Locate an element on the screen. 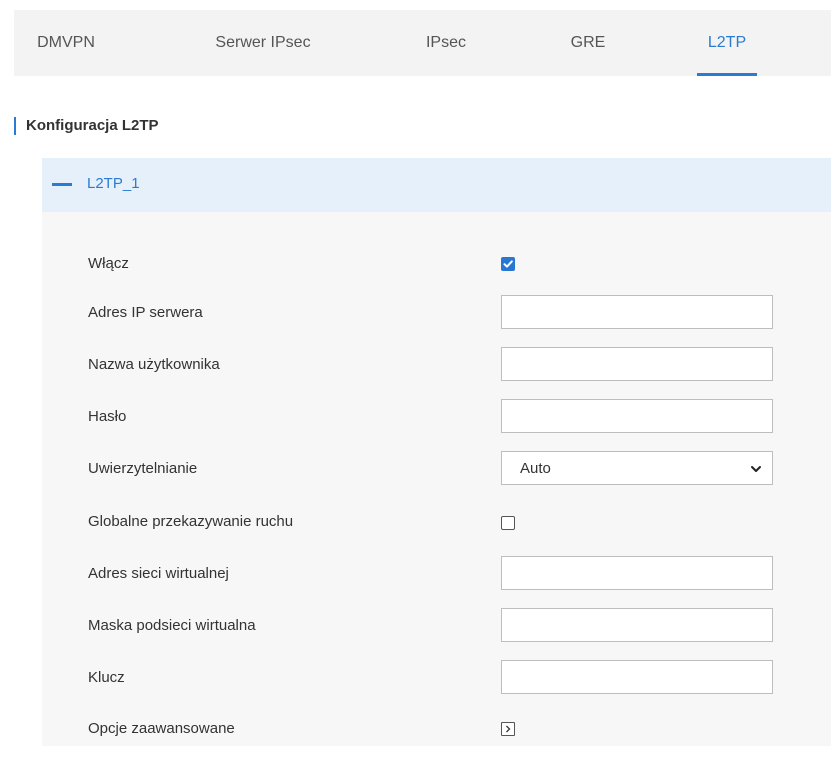 The image size is (831, 758). virtual-network-input is located at coordinates (637, 573).